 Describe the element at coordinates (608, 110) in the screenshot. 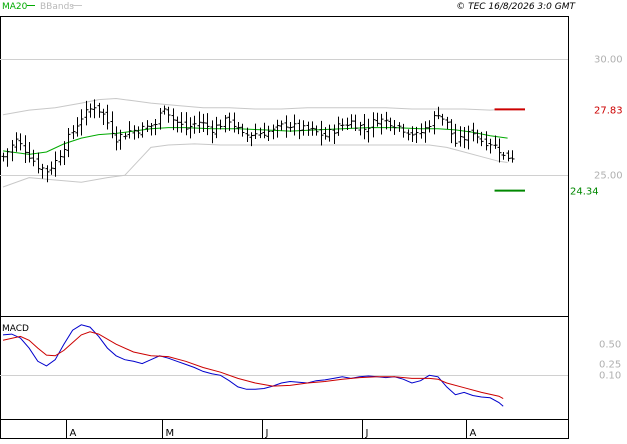

I see `resistance-label: 27.83` at that location.